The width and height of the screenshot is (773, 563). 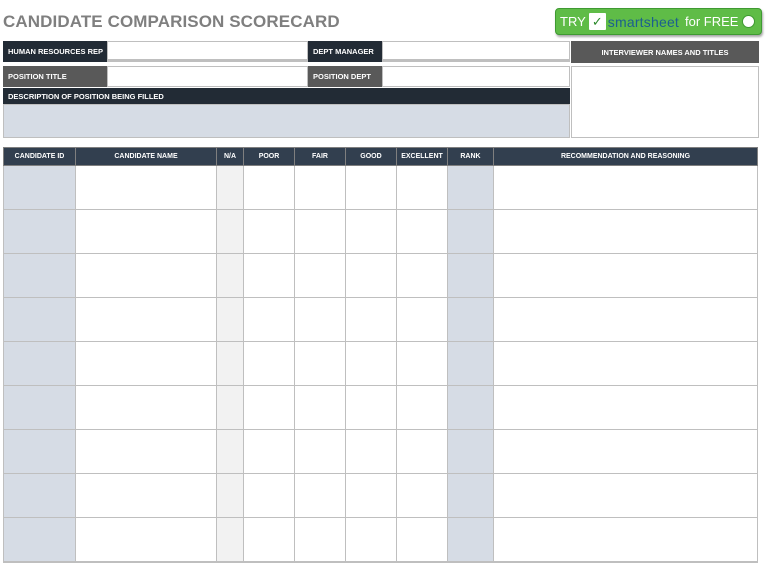 I want to click on col-header-good: GOOD, so click(x=371, y=156).